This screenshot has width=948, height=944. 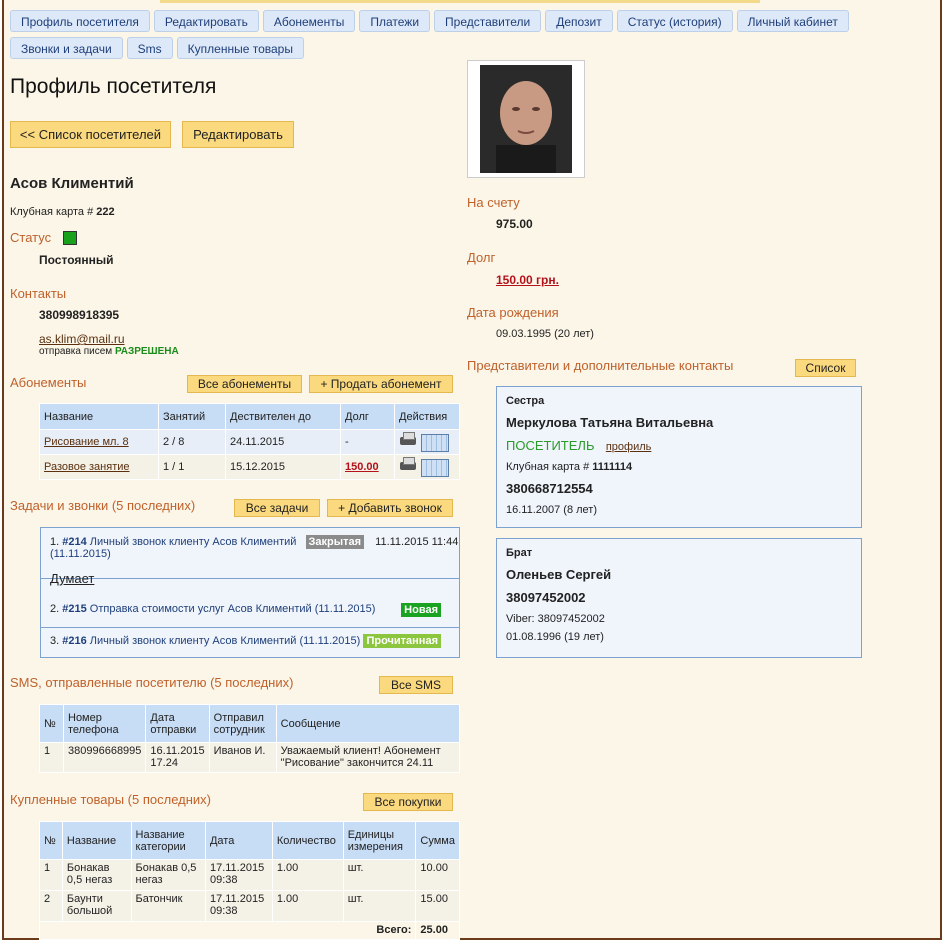 What do you see at coordinates (395, 21) in the screenshot?
I see `tab-payments: Платежи` at bounding box center [395, 21].